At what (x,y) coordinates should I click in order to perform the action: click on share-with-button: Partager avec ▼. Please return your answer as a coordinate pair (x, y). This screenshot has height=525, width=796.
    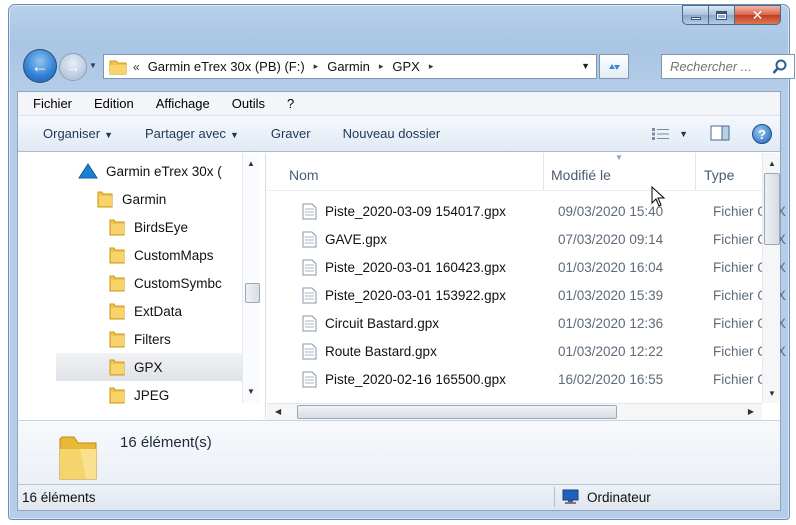
    Looking at the image, I should click on (192, 133).